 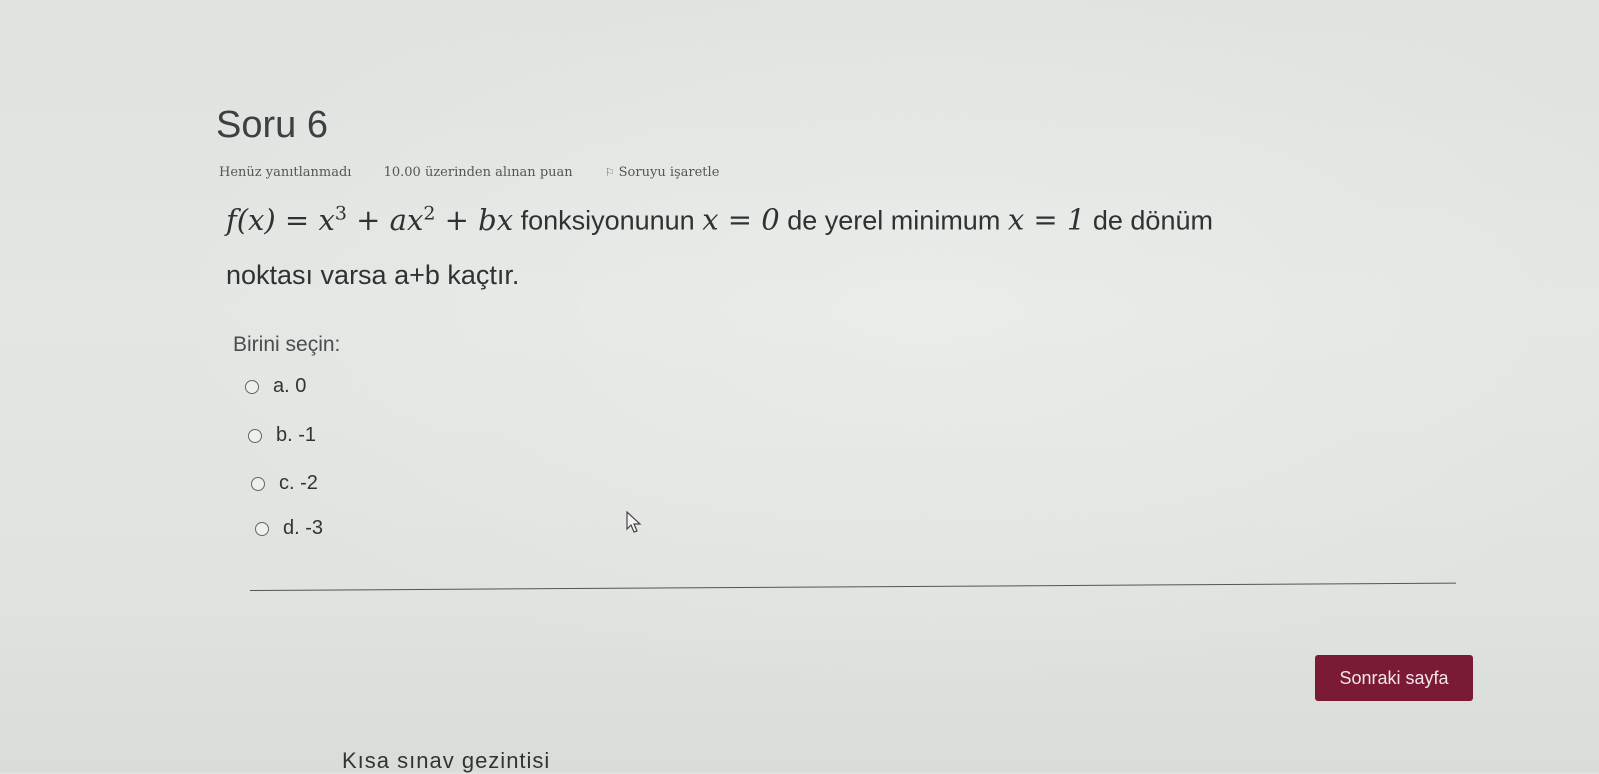 I want to click on flag-icon: ⚐, so click(x=609, y=172).